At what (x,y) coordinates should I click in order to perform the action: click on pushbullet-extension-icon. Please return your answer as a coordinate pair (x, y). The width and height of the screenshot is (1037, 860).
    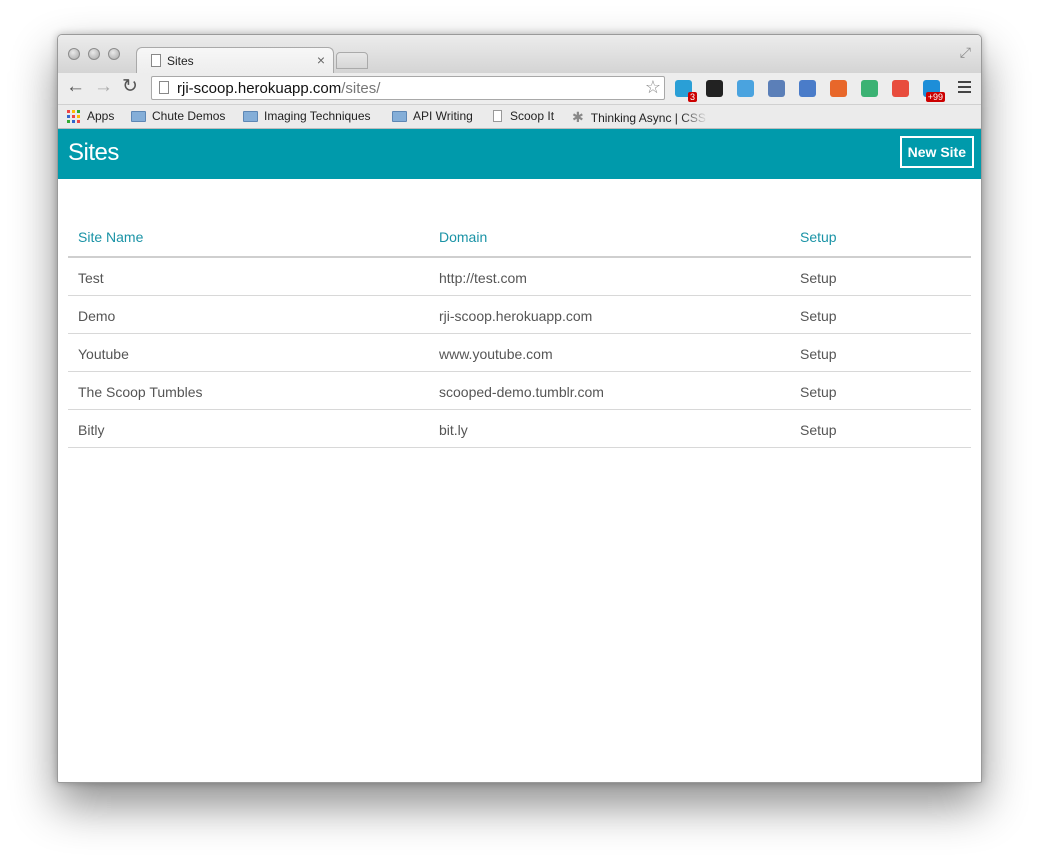
    Looking at the image, I should click on (869, 88).